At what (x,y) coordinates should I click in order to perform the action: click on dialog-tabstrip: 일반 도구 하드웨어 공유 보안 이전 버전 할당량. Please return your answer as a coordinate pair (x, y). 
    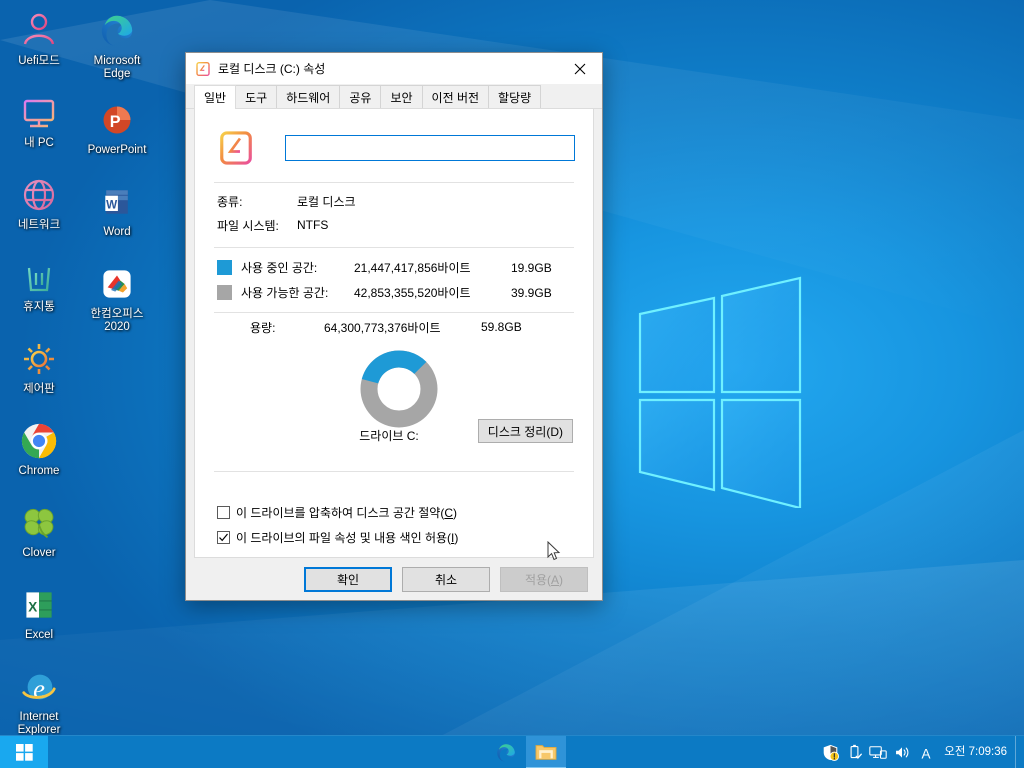
    Looking at the image, I should click on (394, 96).